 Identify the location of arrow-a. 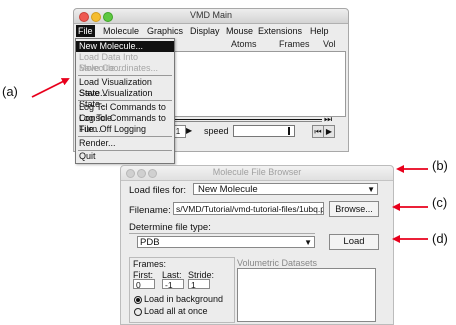
(50, 88).